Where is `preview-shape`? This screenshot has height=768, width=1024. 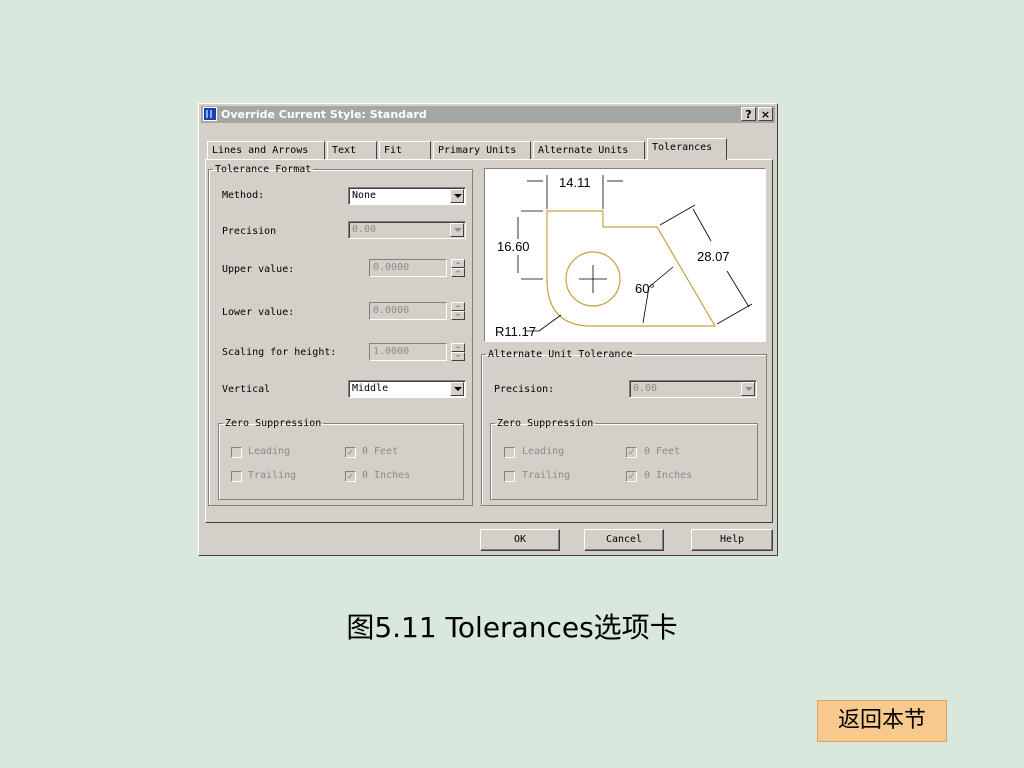
preview-shape is located at coordinates (631, 268).